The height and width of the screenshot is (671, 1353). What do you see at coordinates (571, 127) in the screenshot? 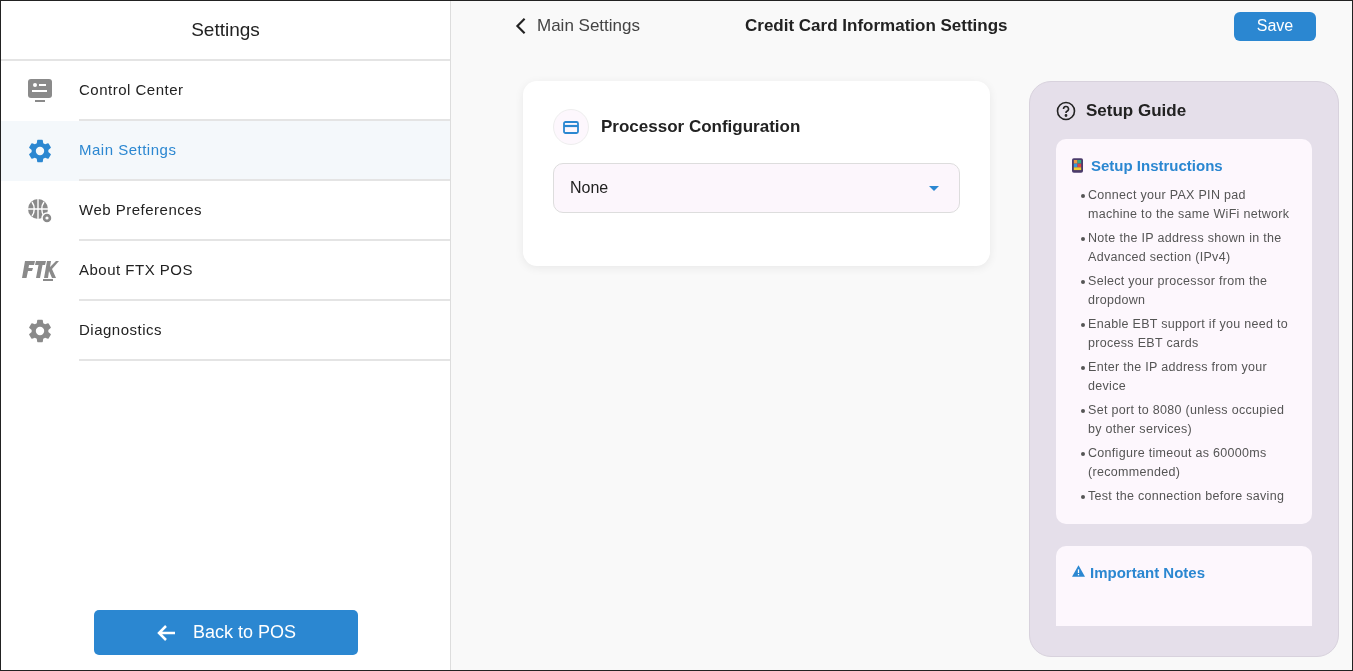
I see `credit-card-icon` at bounding box center [571, 127].